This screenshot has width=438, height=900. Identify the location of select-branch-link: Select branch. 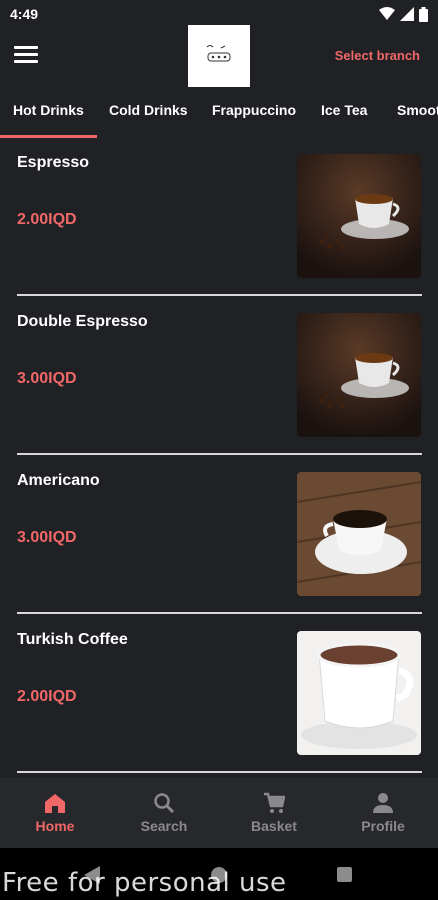
(377, 55).